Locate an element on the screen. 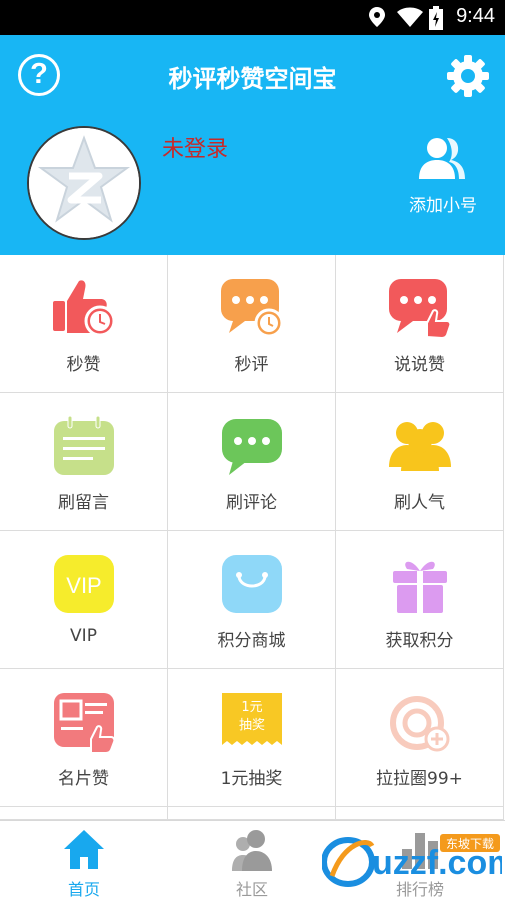  notepad-icon is located at coordinates (83, 445).